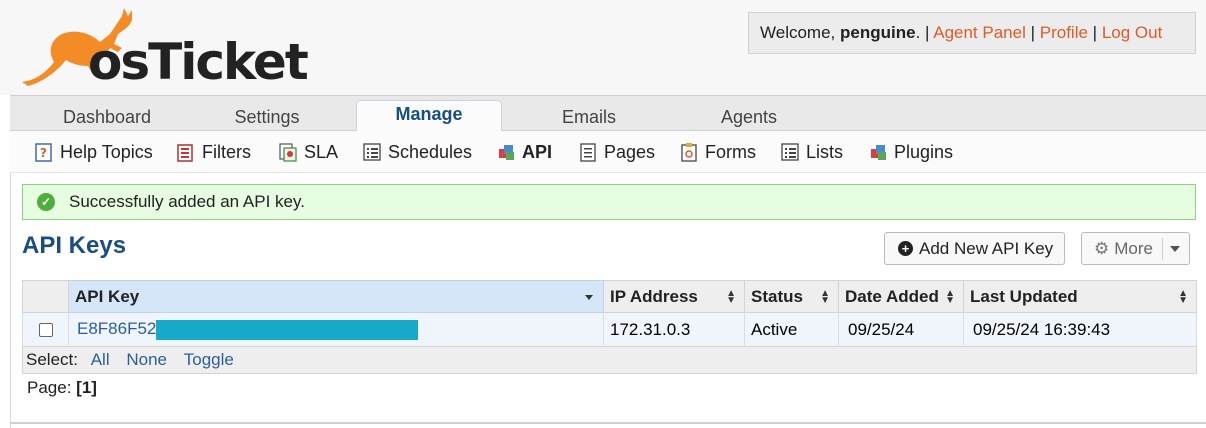 The width and height of the screenshot is (1206, 428). What do you see at coordinates (790, 152) in the screenshot?
I see `lists-icon` at bounding box center [790, 152].